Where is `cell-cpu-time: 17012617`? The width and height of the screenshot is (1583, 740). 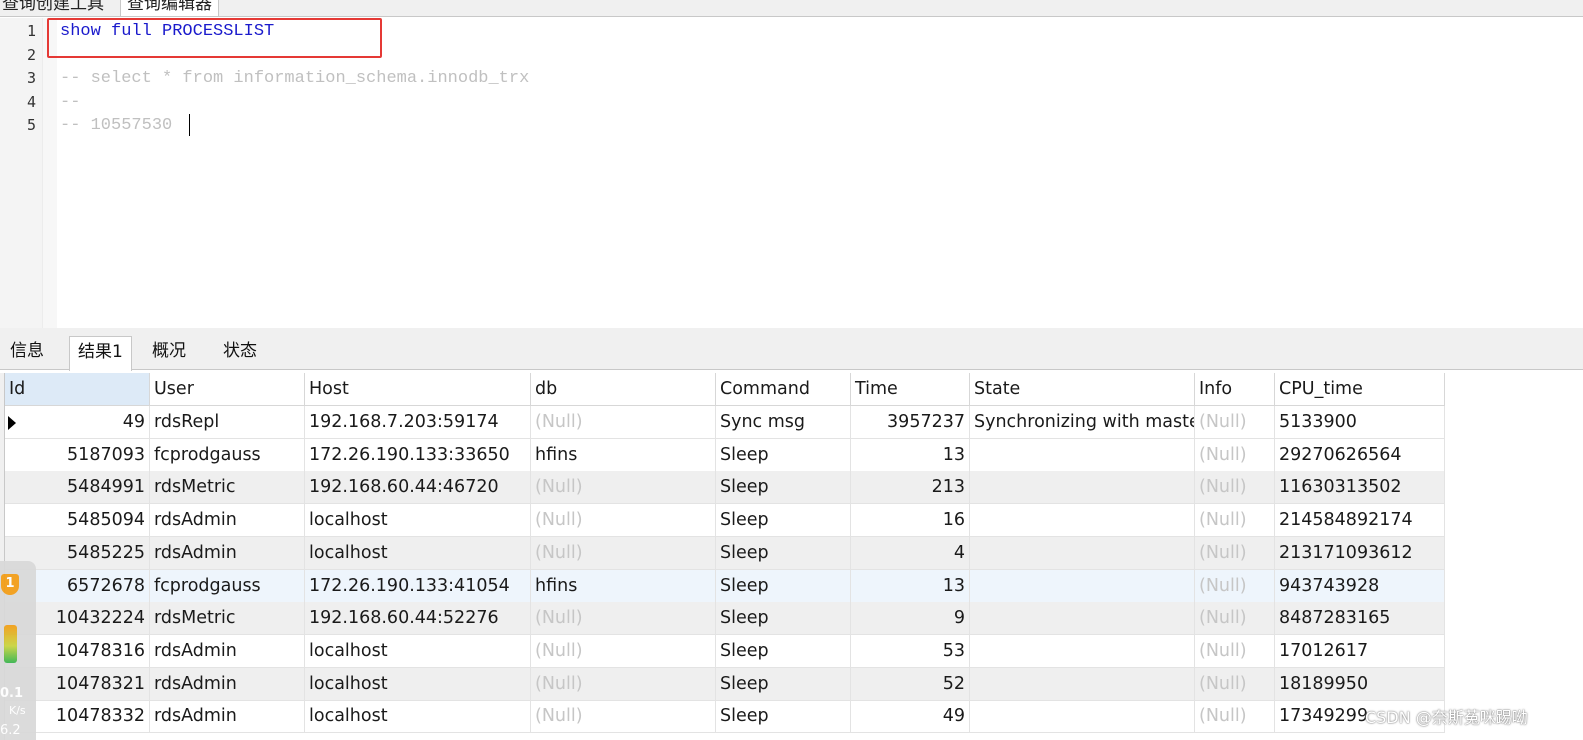
cell-cpu-time: 17012617 is located at coordinates (1360, 651).